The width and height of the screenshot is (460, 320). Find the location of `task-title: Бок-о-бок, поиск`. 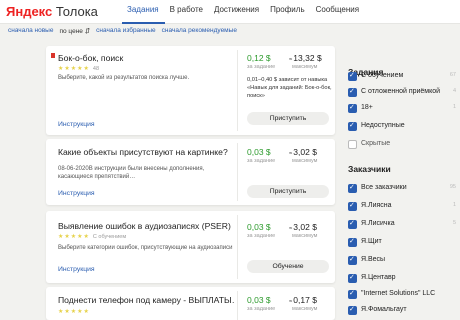

task-title: Бок-о-бок, поиск is located at coordinates (146, 58).